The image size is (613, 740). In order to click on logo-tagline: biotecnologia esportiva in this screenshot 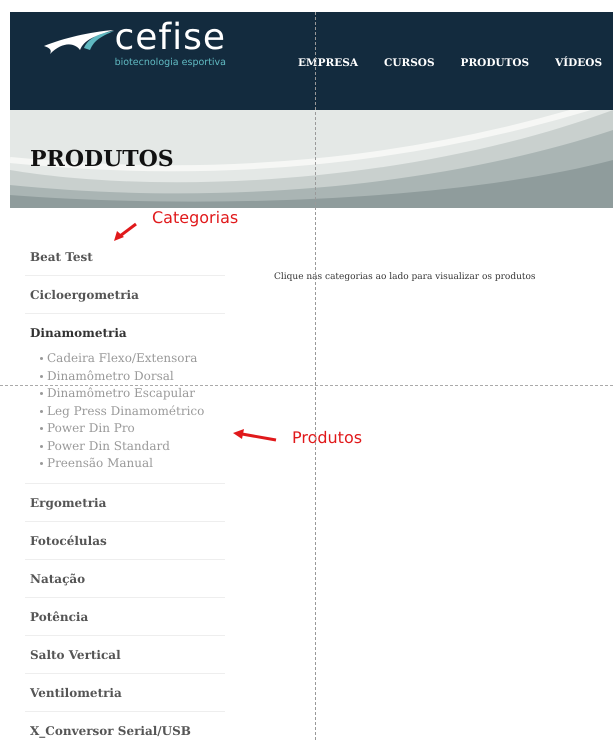, I will do `click(170, 62)`.